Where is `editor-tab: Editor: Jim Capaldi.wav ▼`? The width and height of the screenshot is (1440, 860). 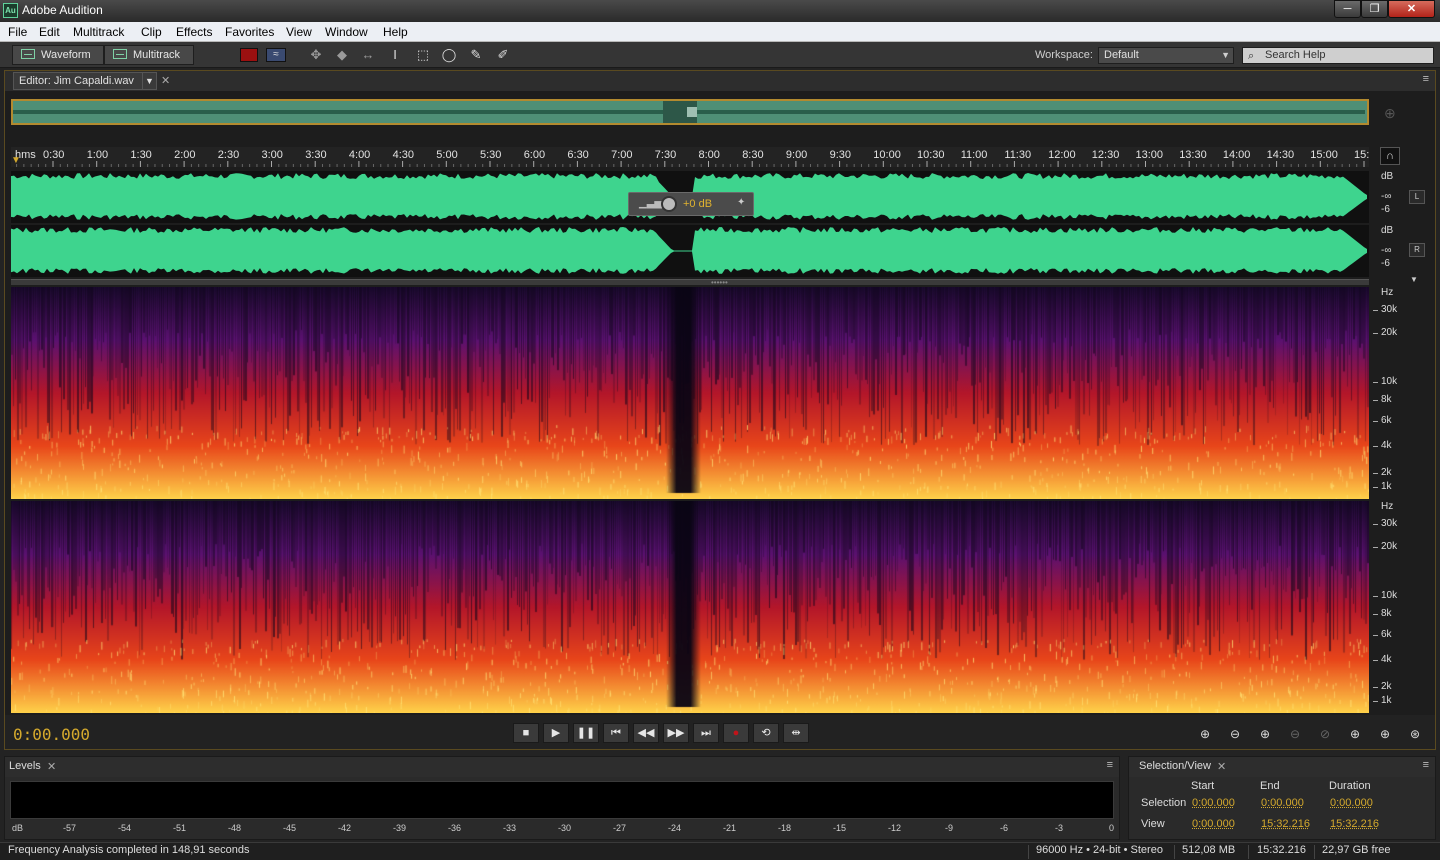 editor-tab: Editor: Jim Capaldi.wav ▼ is located at coordinates (85, 81).